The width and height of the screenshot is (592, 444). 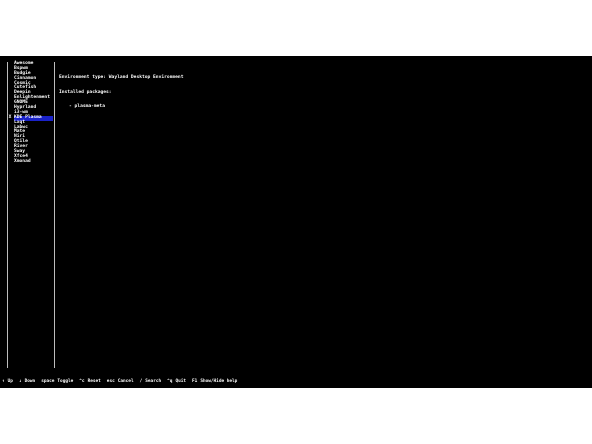 I want to click on keybinding-hint: ↓ Down, so click(x=27, y=382).